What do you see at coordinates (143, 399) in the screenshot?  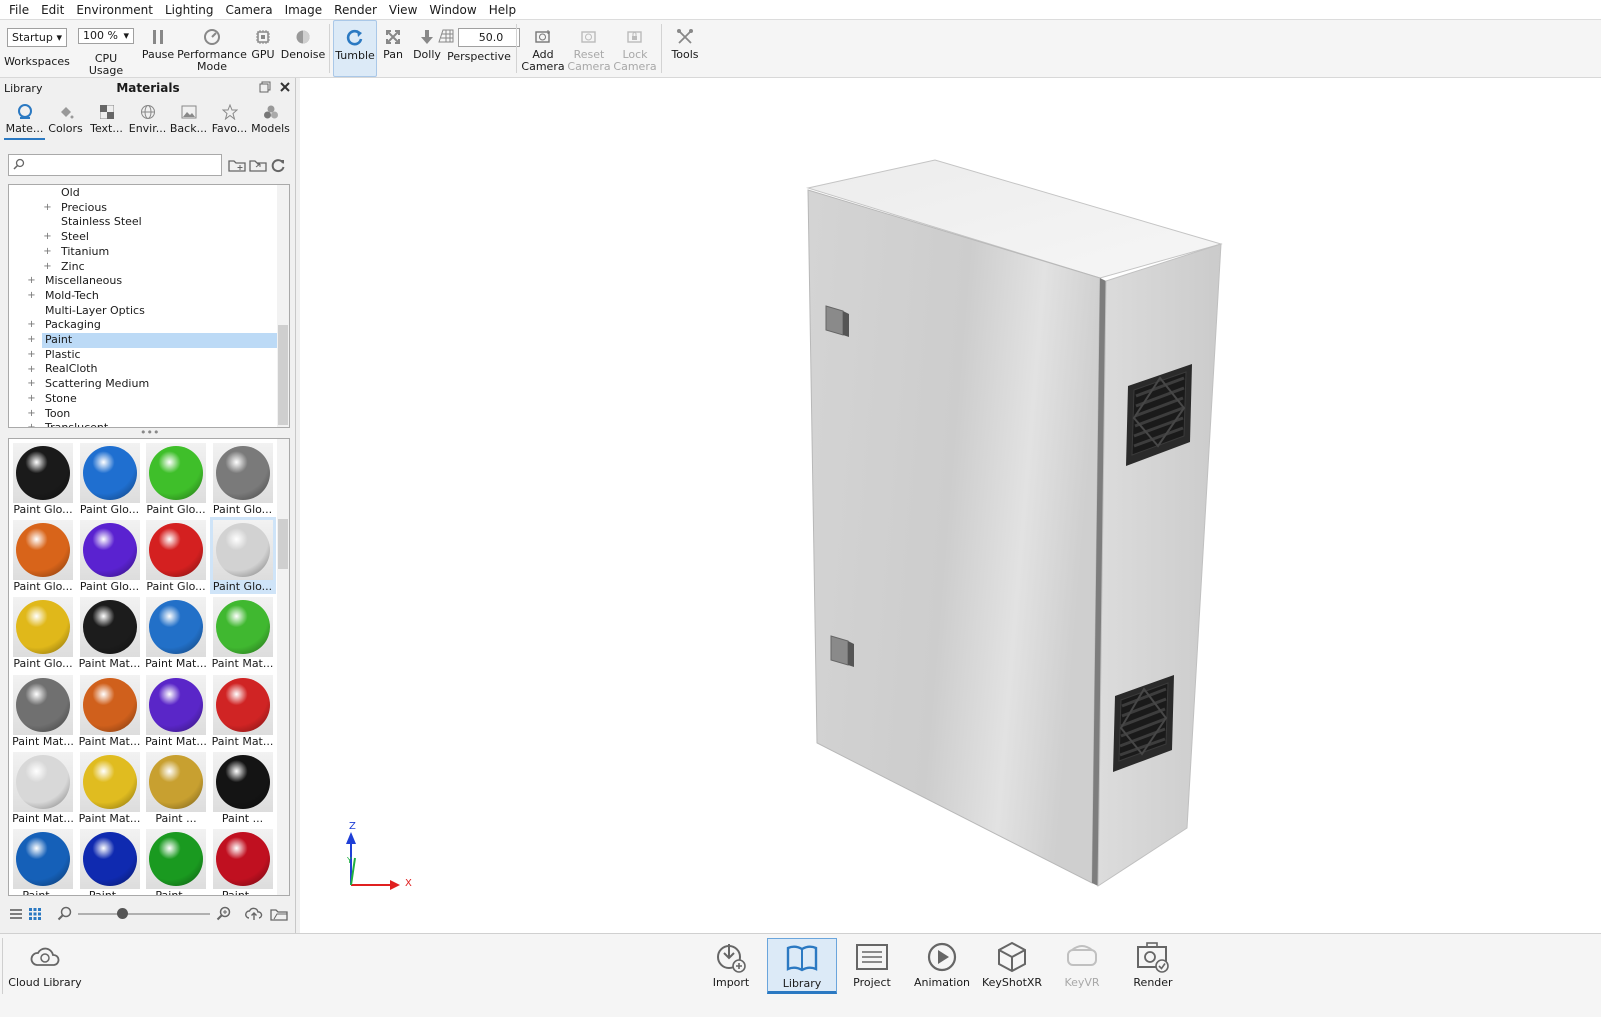 I see `tree-item: + Stone` at bounding box center [143, 399].